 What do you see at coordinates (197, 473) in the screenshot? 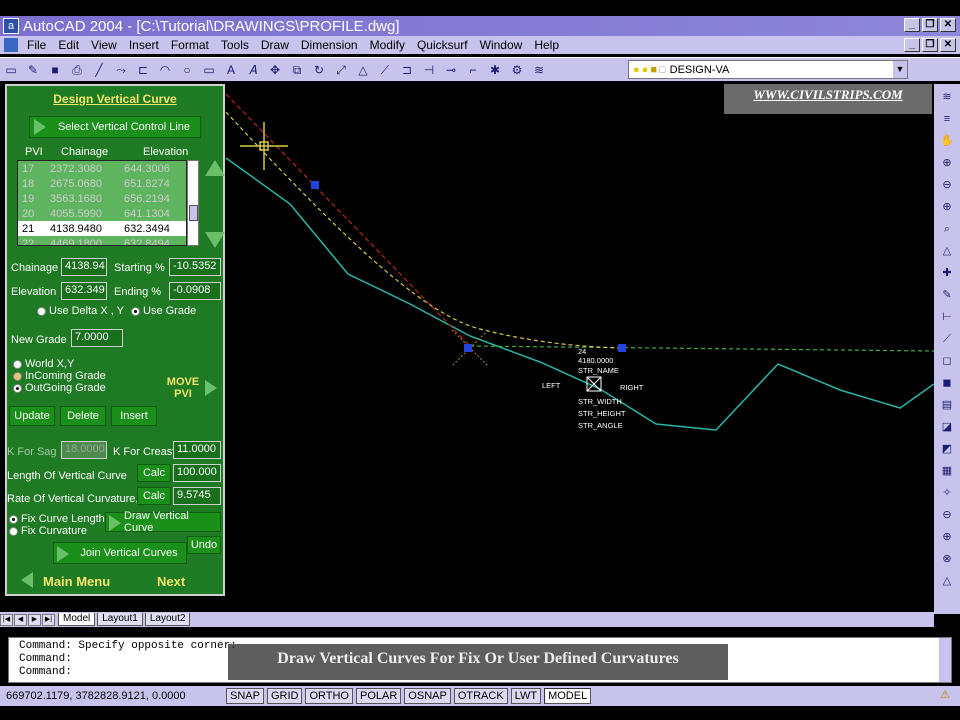
I see `length-field: 100.000` at bounding box center [197, 473].